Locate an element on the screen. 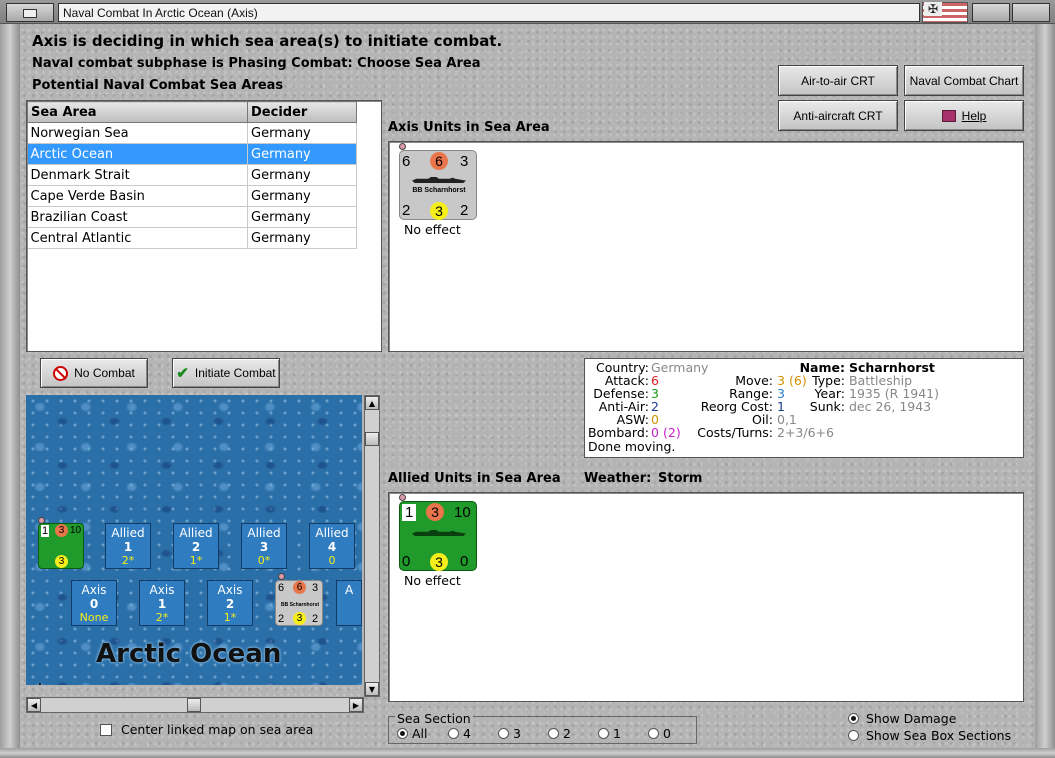 This screenshot has height=758, width=1055. table-row: Norwegian Sea Germany is located at coordinates (192, 133).